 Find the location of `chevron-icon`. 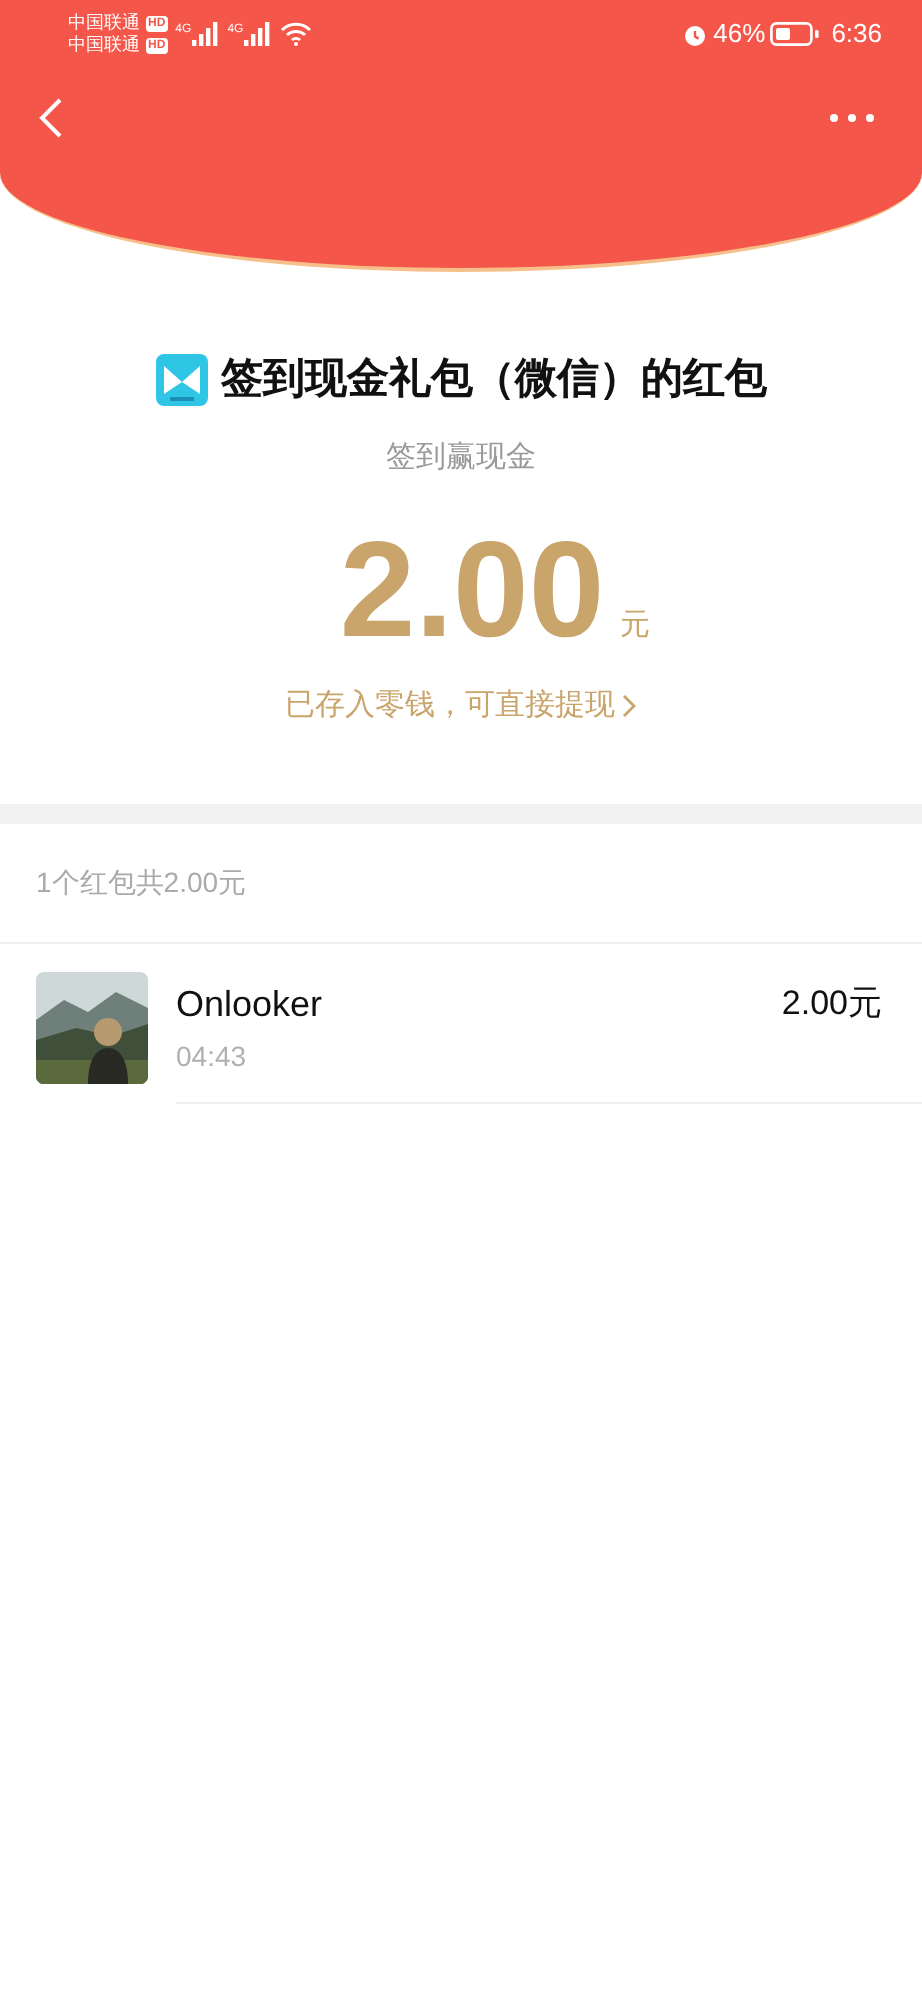

chevron-icon is located at coordinates (629, 706).